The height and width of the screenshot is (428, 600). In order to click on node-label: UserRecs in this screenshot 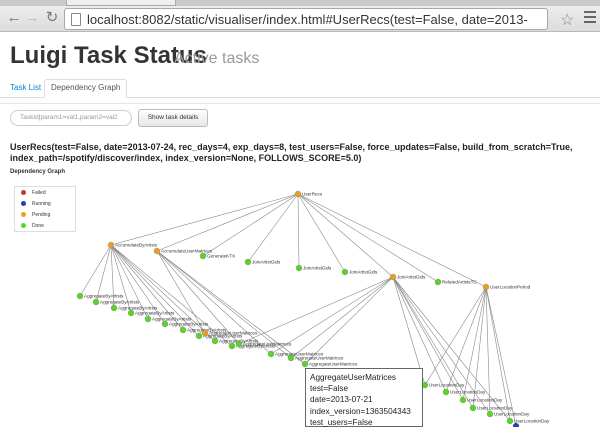, I will do `click(312, 194)`.